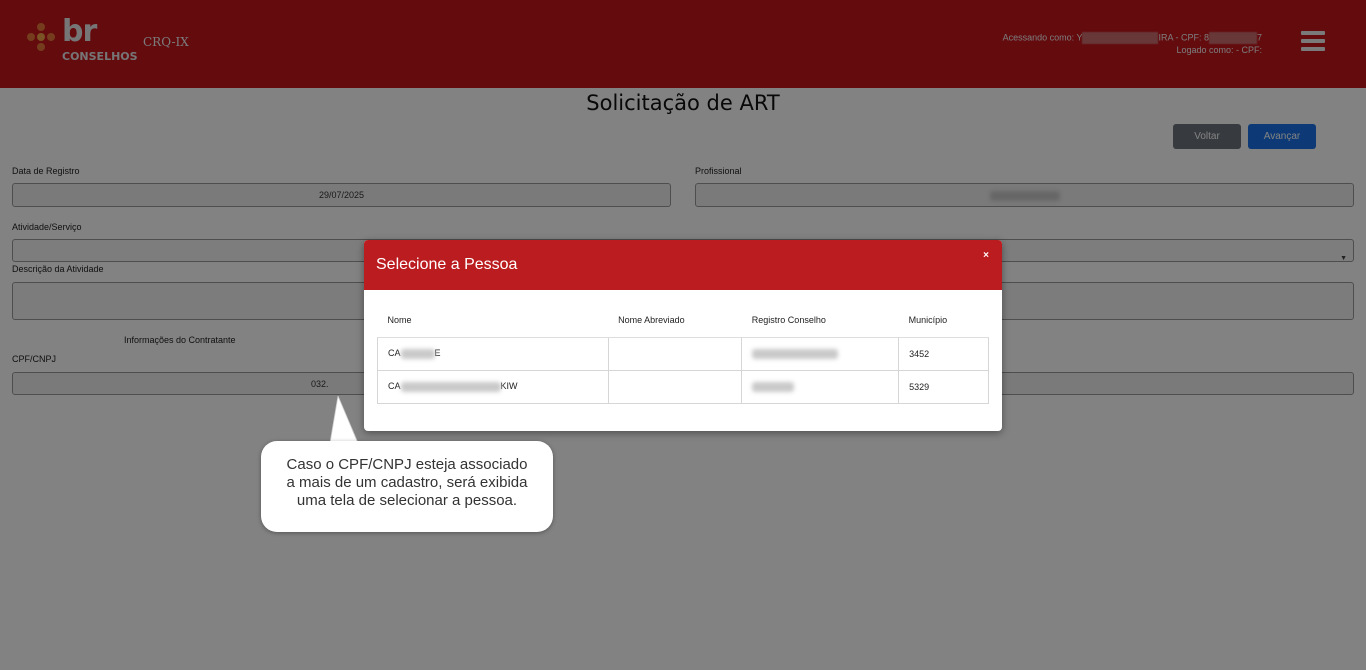 This screenshot has width=1366, height=670. I want to click on column-header-nome: Nome, so click(493, 321).